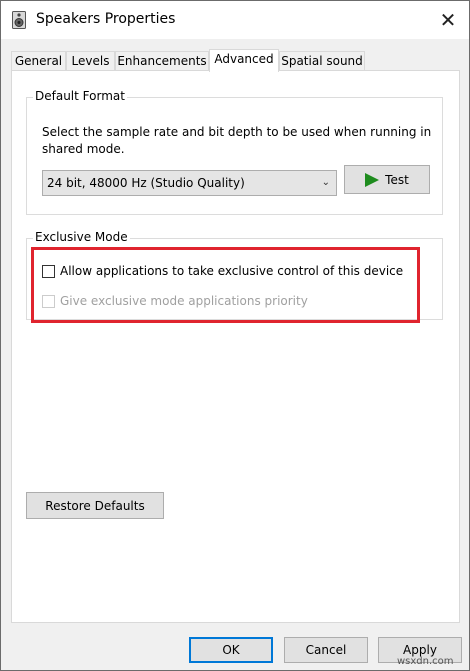  Describe the element at coordinates (81, 237) in the screenshot. I see `exclusive-mode-label: Exclusive Mode` at that location.